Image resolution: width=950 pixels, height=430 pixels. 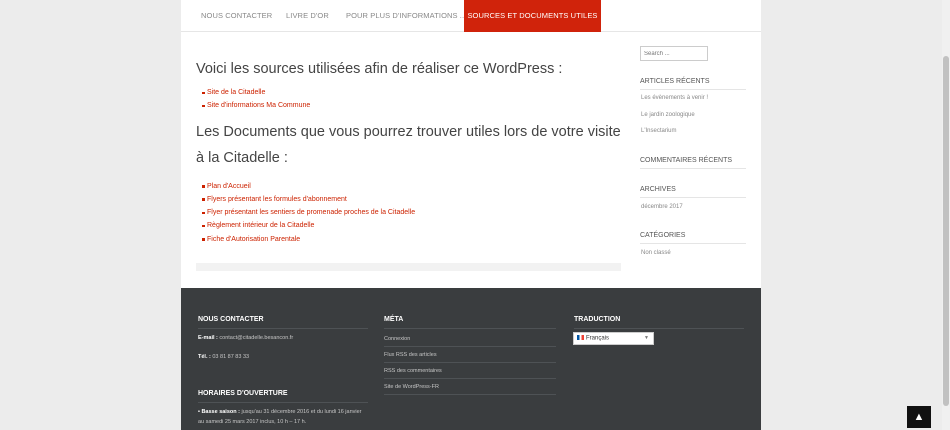 I want to click on scrollbar, so click(x=946, y=215).